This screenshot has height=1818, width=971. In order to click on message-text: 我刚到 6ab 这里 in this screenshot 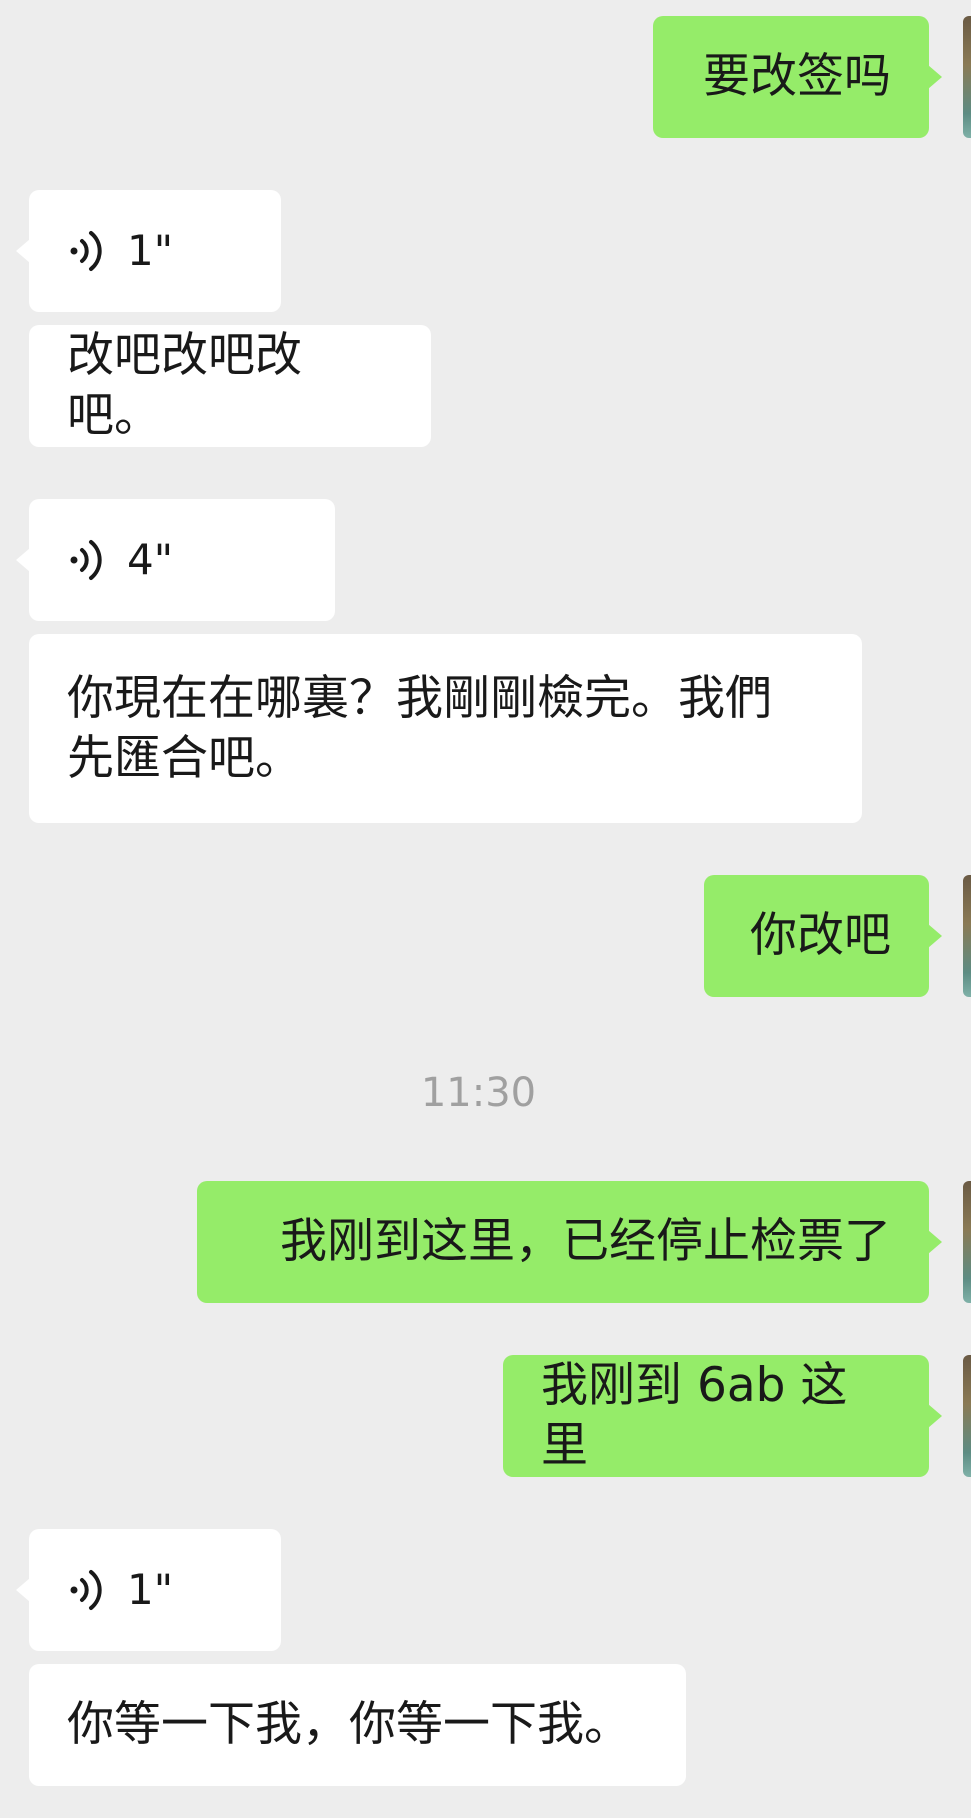, I will do `click(694, 1415)`.